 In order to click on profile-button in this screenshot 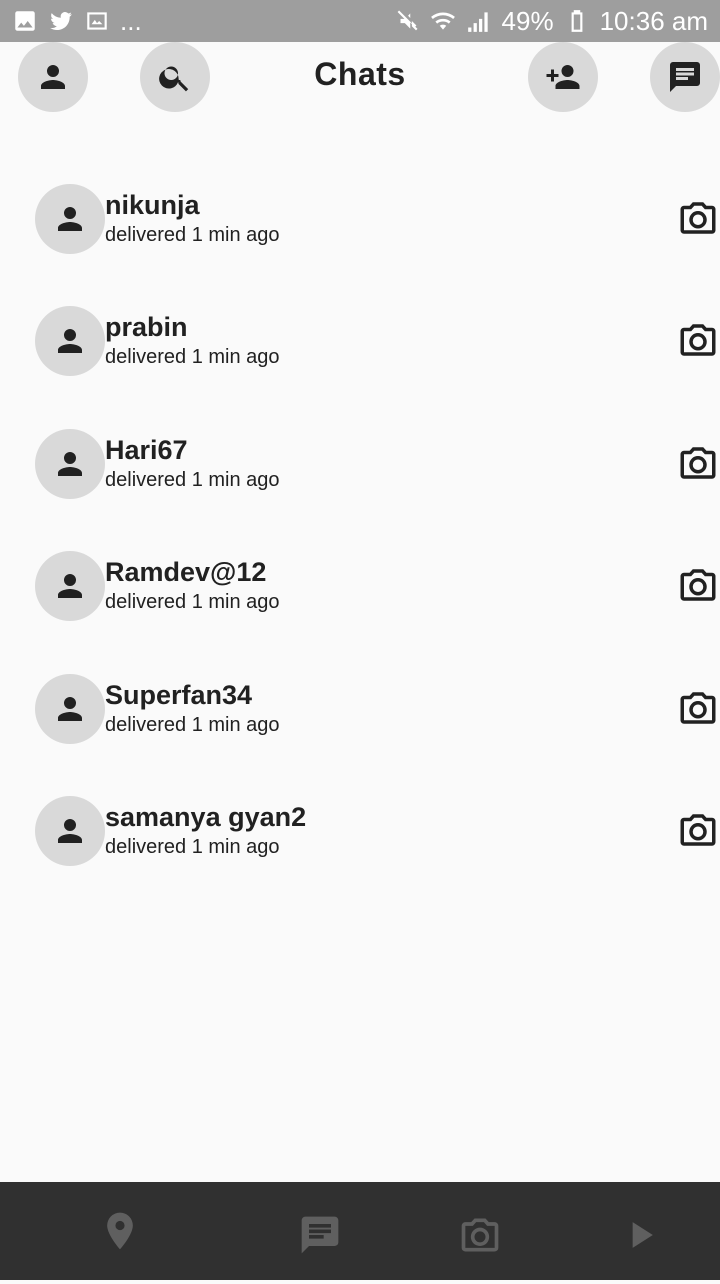, I will do `click(53, 77)`.